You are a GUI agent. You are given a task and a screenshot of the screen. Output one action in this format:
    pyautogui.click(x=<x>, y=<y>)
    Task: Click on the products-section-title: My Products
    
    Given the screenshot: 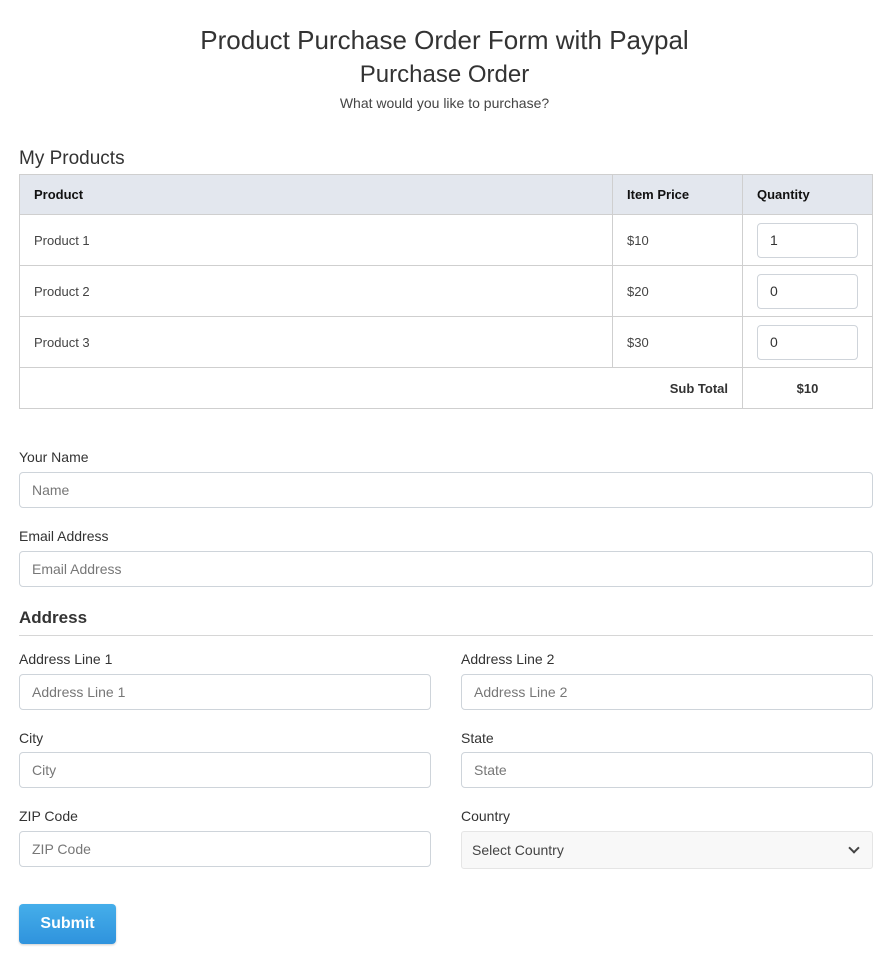 What is the action you would take?
    pyautogui.click(x=72, y=158)
    